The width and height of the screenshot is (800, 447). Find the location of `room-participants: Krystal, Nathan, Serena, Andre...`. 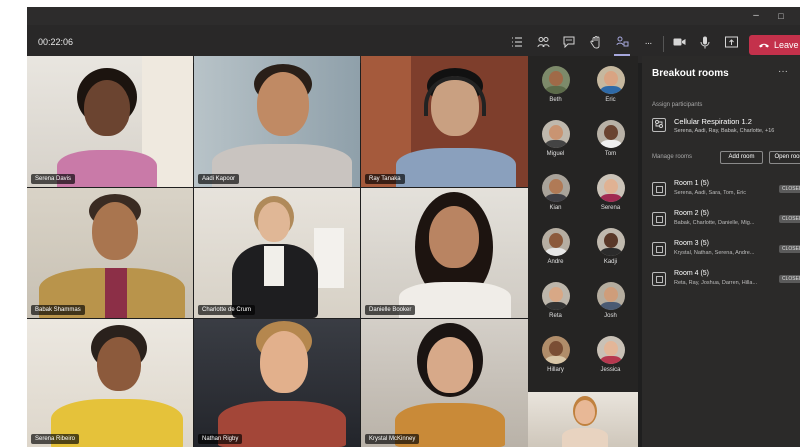

room-participants: Krystal, Nathan, Serena, Andre... is located at coordinates (714, 253).